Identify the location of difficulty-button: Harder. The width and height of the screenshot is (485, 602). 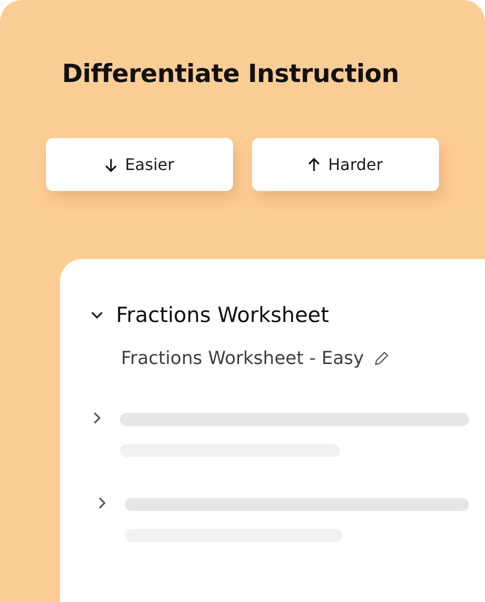
(345, 164).